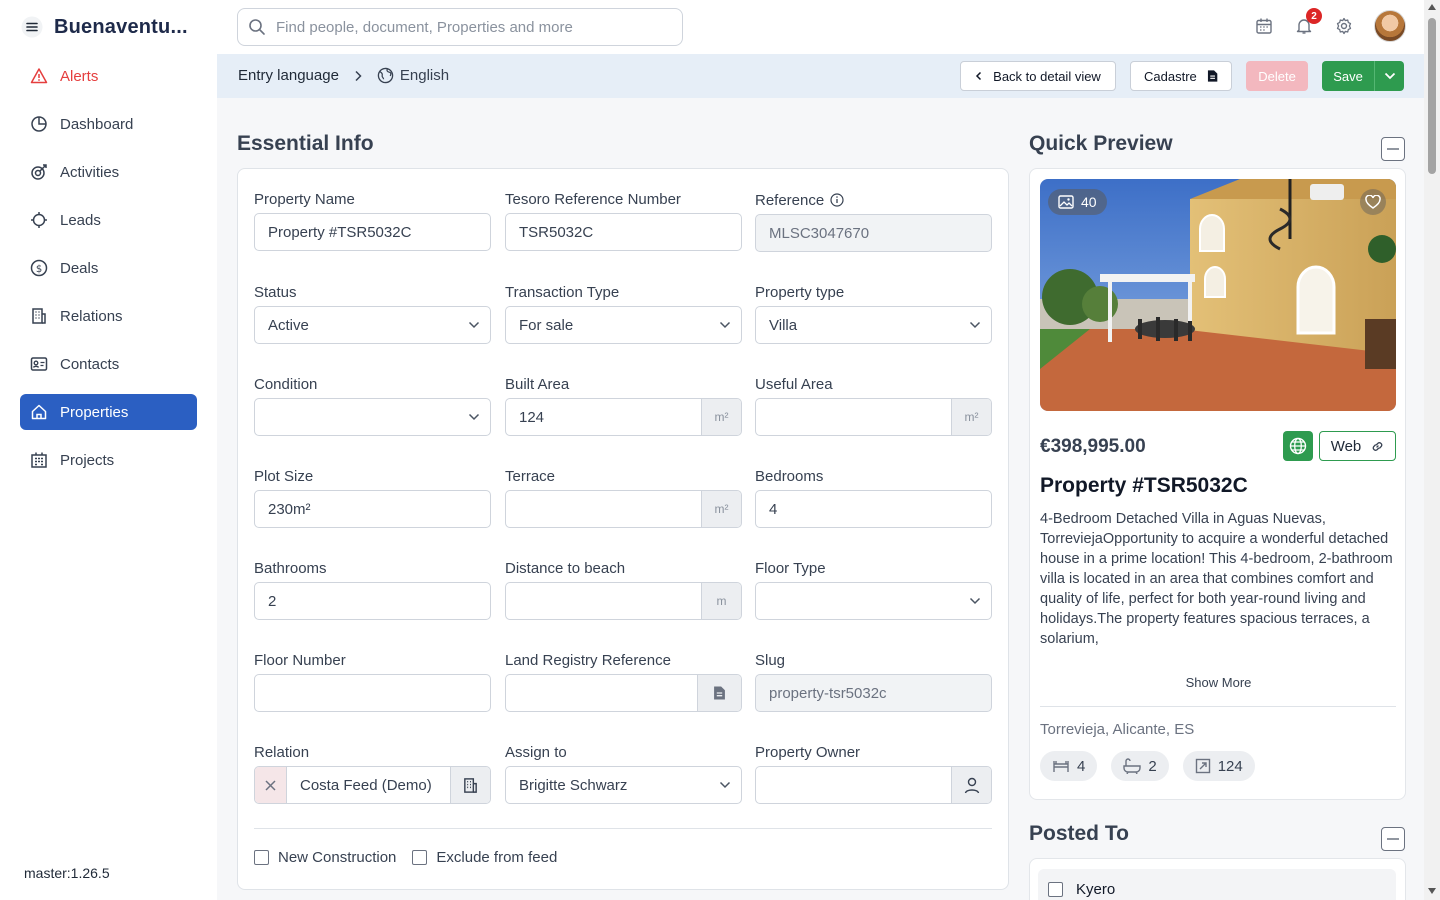  What do you see at coordinates (108, 124) in the screenshot?
I see `sidebar-item-dashboard: Dashboard` at bounding box center [108, 124].